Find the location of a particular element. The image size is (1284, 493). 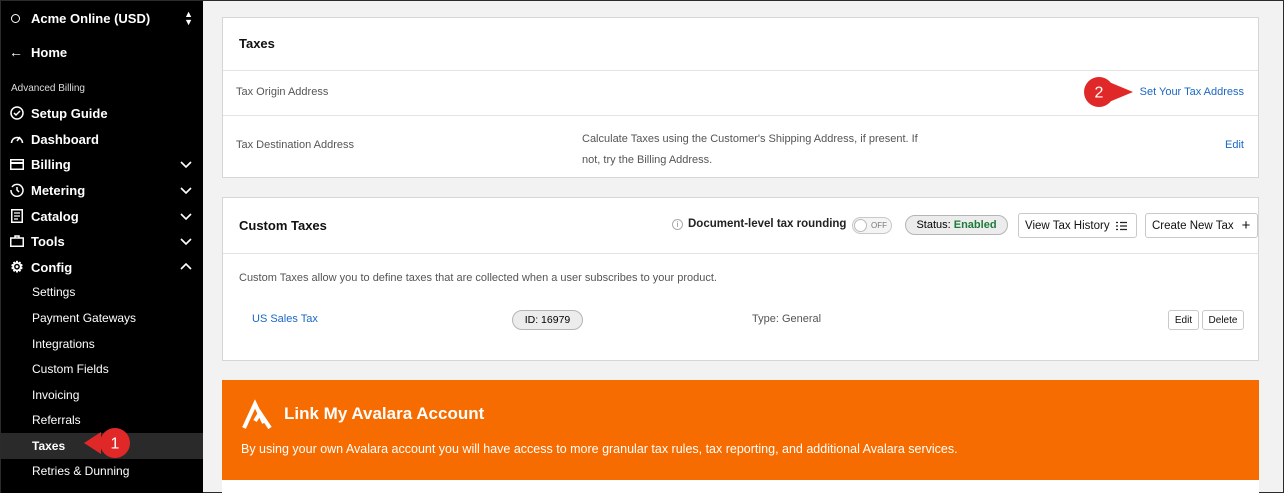

sidebar-item-label: Dashboard is located at coordinates (65, 139).